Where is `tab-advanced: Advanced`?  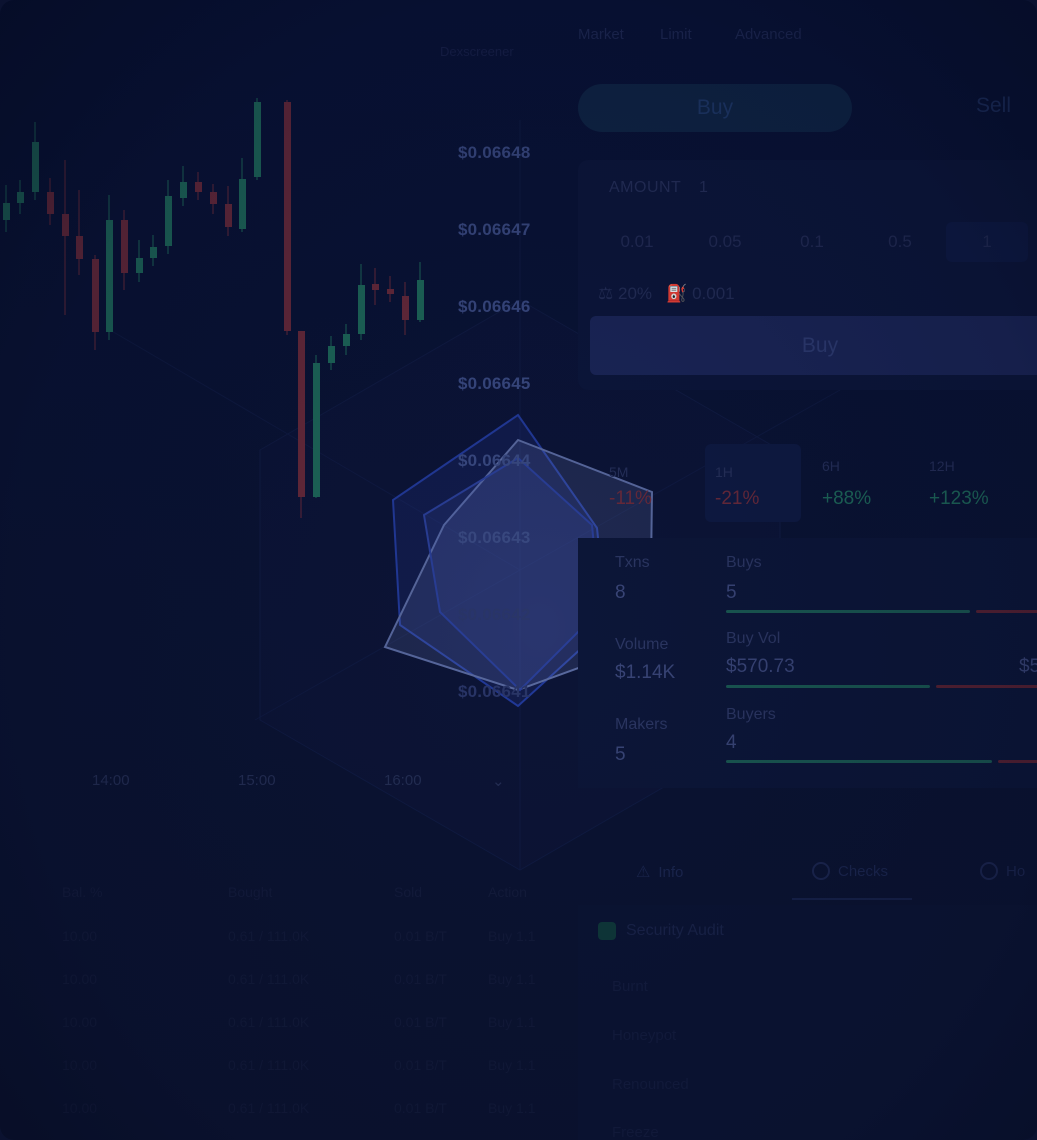
tab-advanced: Advanced is located at coordinates (768, 34).